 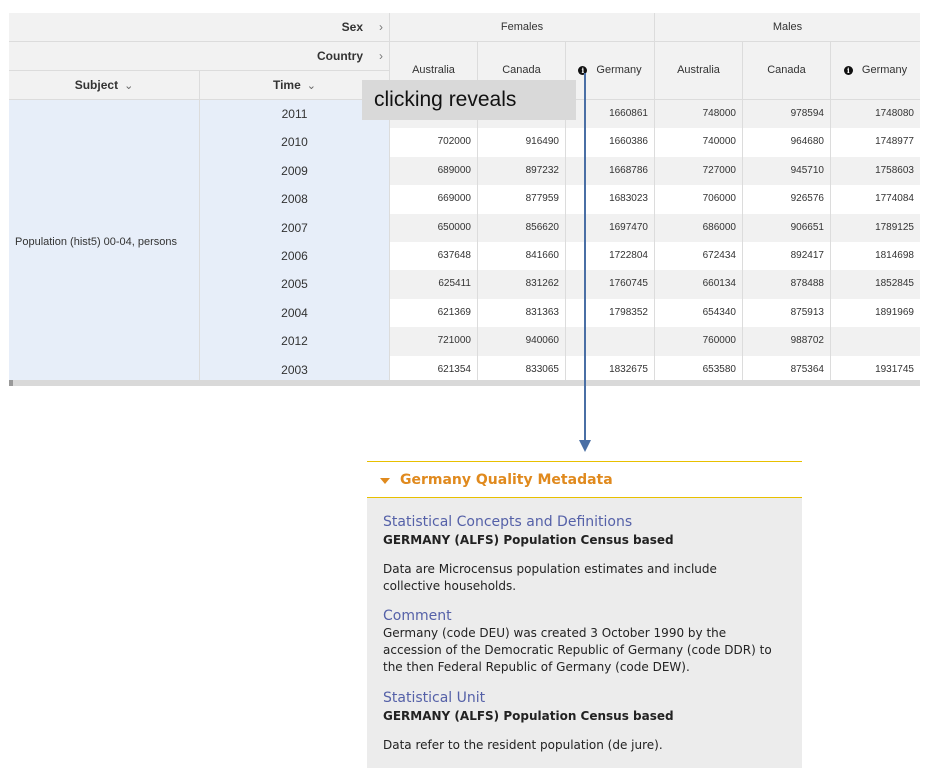 What do you see at coordinates (434, 171) in the screenshot?
I see `value-cell: 689000` at bounding box center [434, 171].